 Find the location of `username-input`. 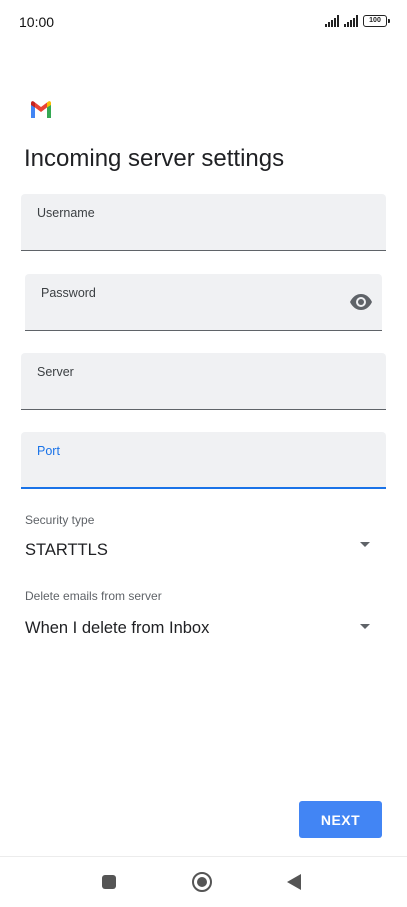

username-input is located at coordinates (191, 233).